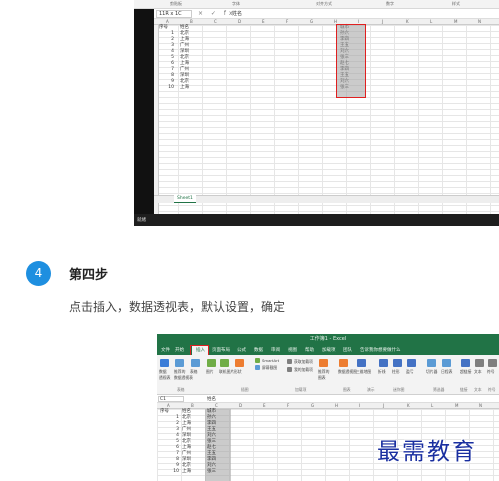 This screenshot has width=499, height=481. I want to click on ribbon-label-17: 日程表, so click(447, 371).